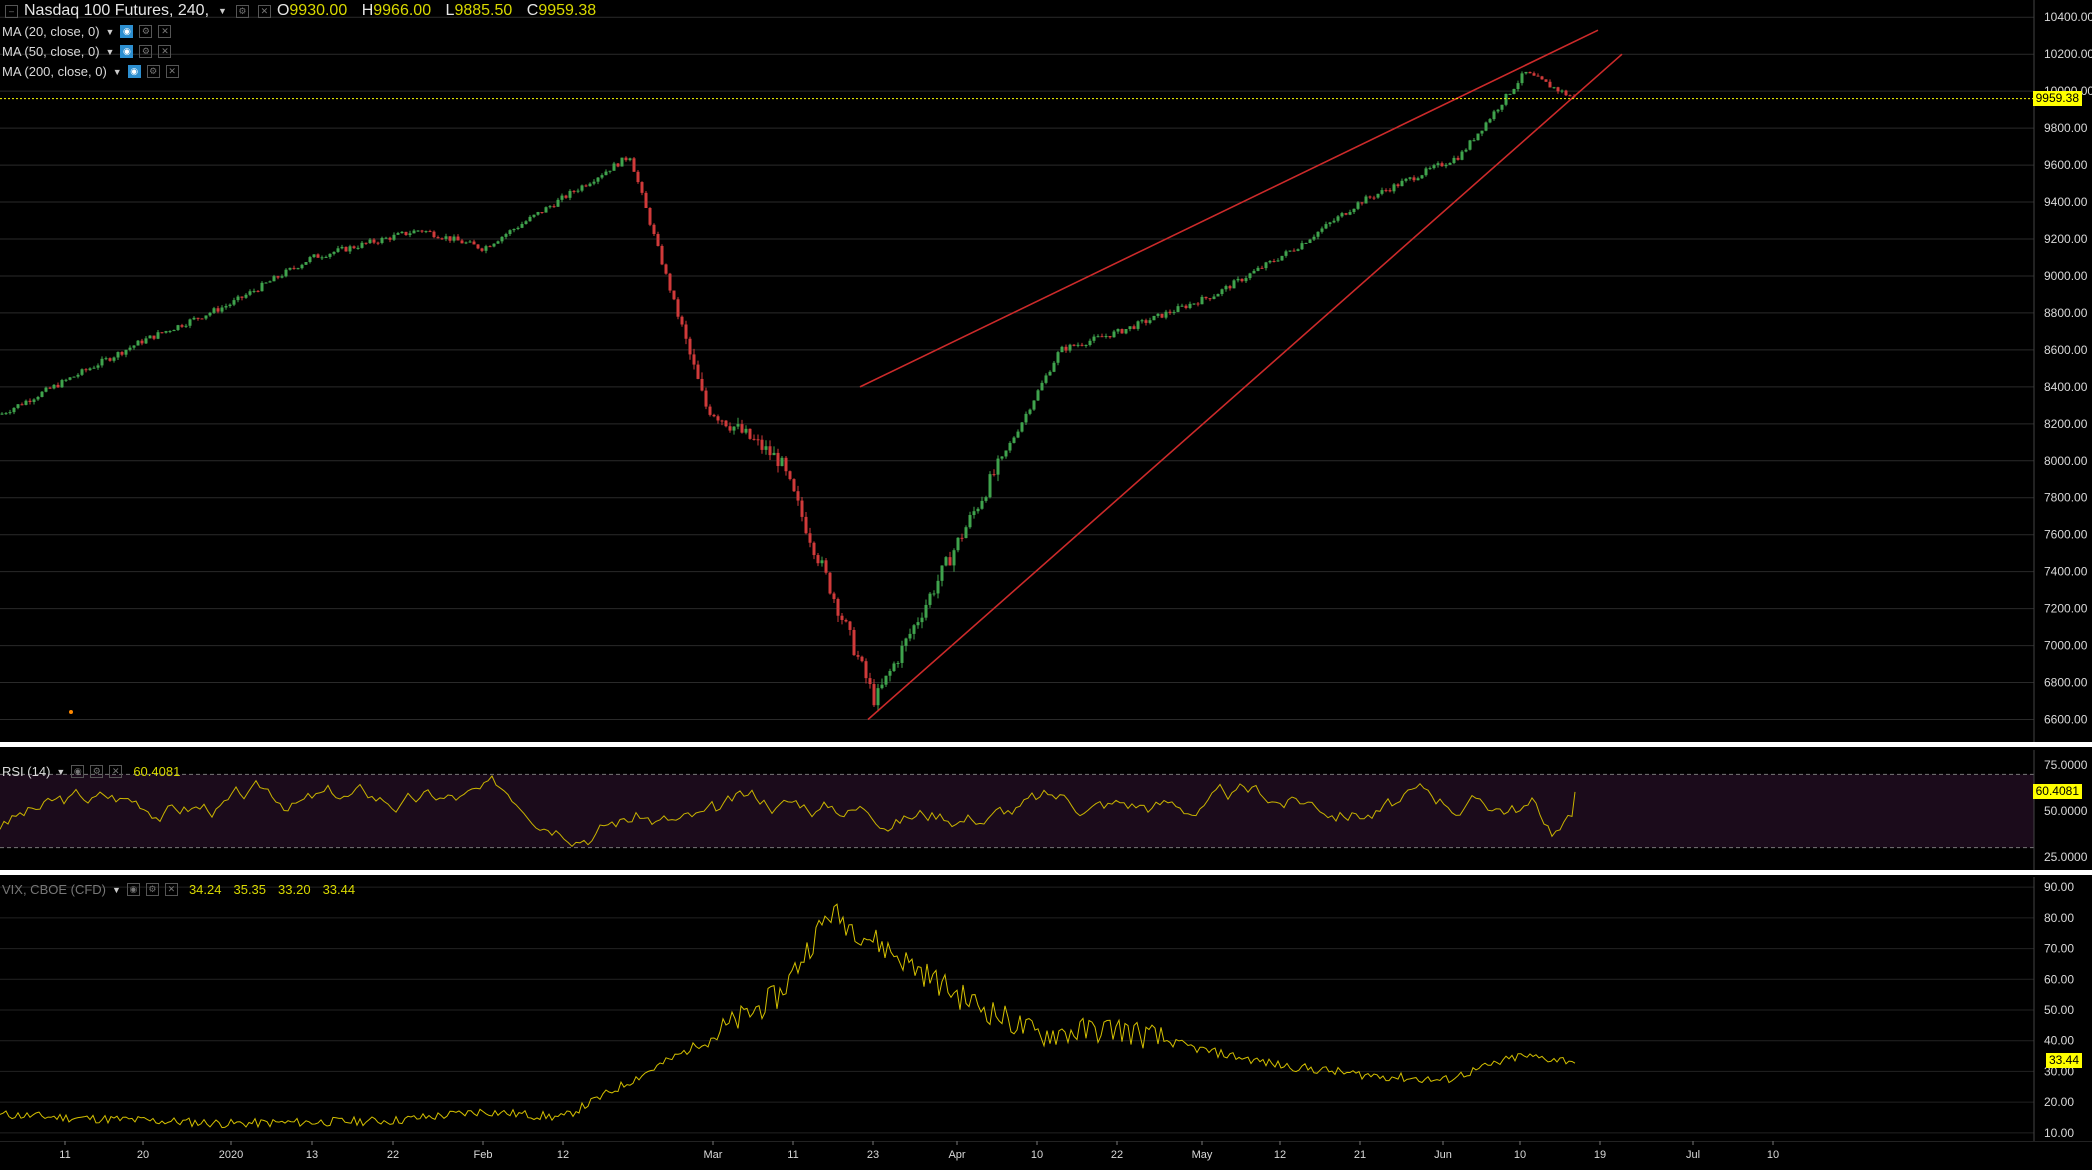 This screenshot has width=2092, height=1170. What do you see at coordinates (54, 71) in the screenshot?
I see `ma200-label: MA (200, close, 0)` at bounding box center [54, 71].